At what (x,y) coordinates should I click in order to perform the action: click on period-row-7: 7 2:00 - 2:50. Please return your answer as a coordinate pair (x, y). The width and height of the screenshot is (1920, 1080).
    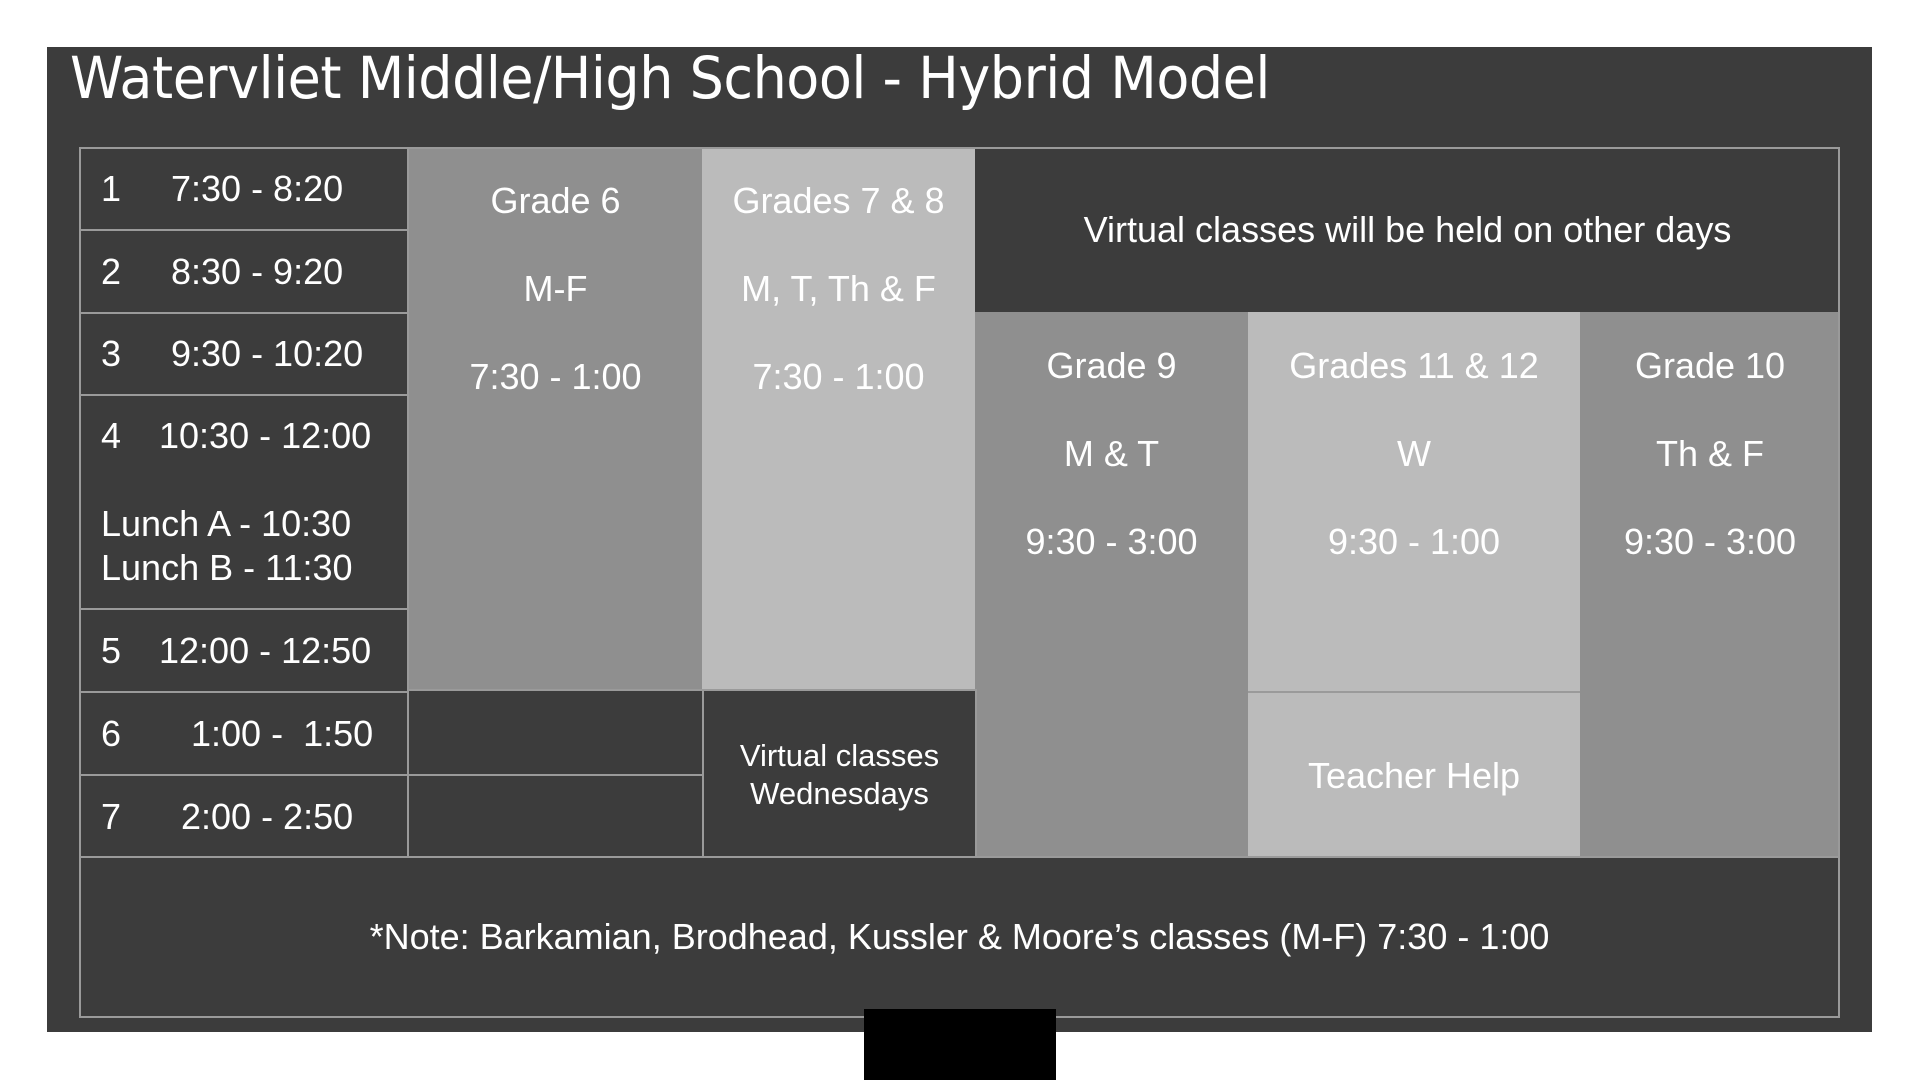
    Looking at the image, I should click on (244, 817).